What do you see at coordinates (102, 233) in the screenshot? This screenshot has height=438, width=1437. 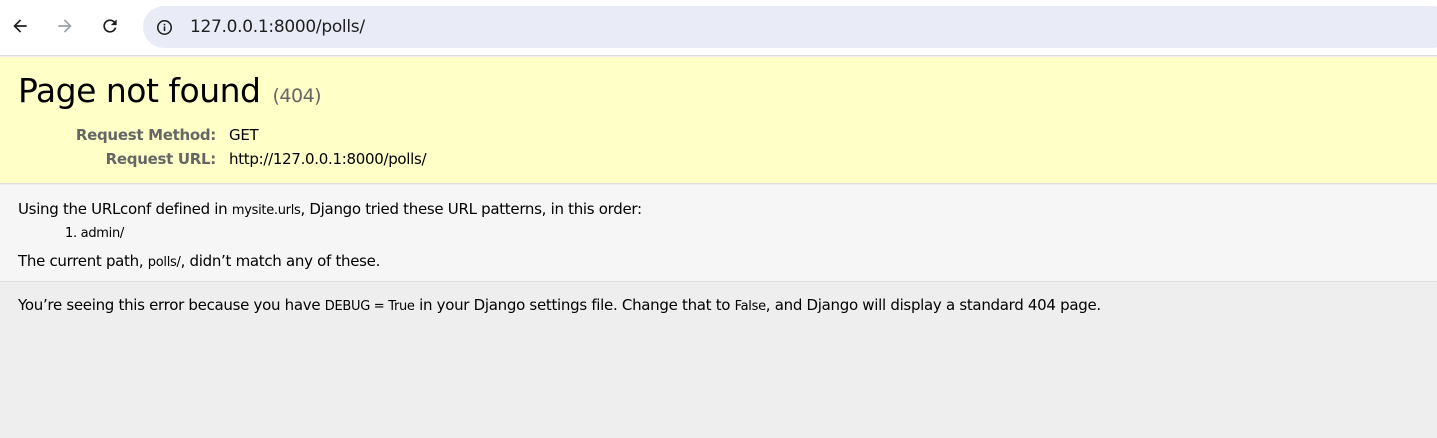 I see `url-pattern-text: admin/` at bounding box center [102, 233].